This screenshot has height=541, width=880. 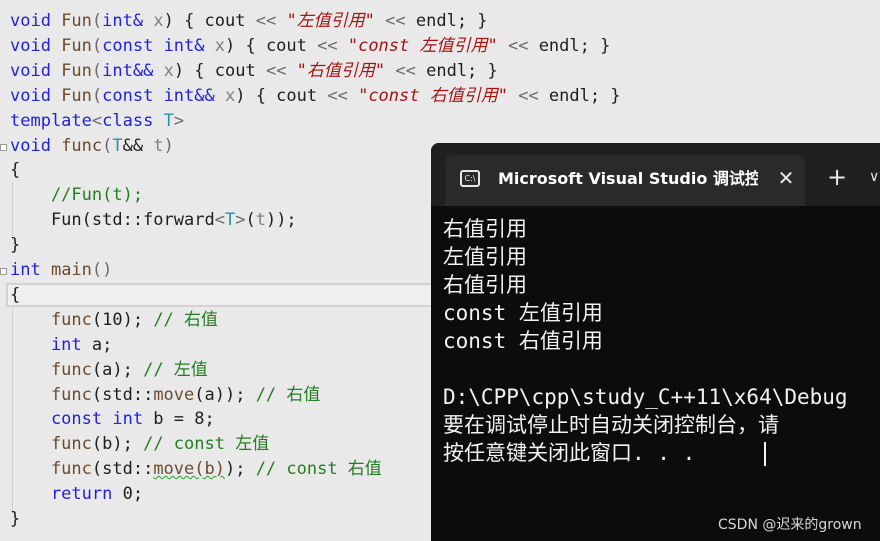 I want to click on code-token: class, so click(x=128, y=120).